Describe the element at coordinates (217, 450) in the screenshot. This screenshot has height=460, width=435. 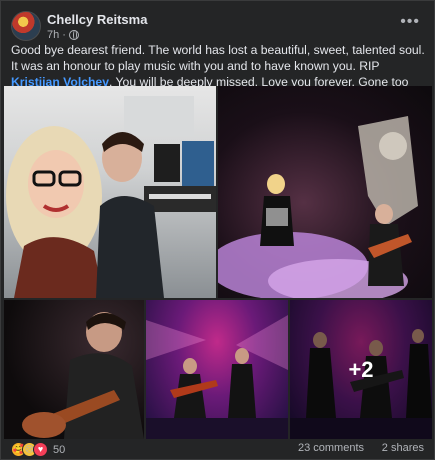
I see `post-footer: 🥰 😢 ♥ 50 23 comments 2 shares` at that location.